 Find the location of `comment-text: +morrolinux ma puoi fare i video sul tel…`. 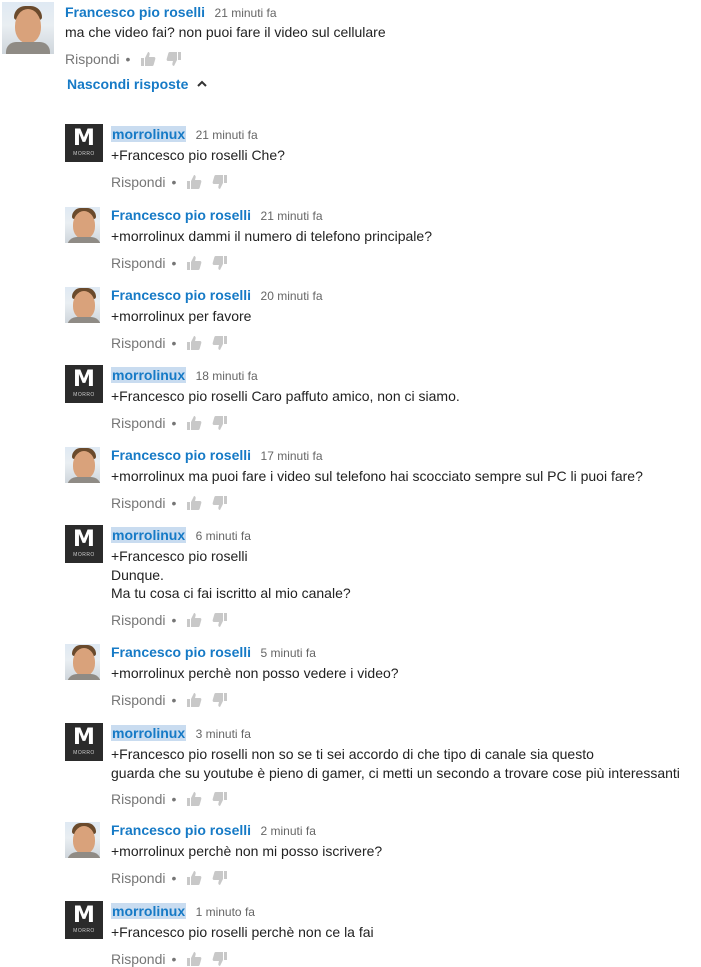

comment-text: +morrolinux ma puoi fare i video sul tel… is located at coordinates (377, 476).